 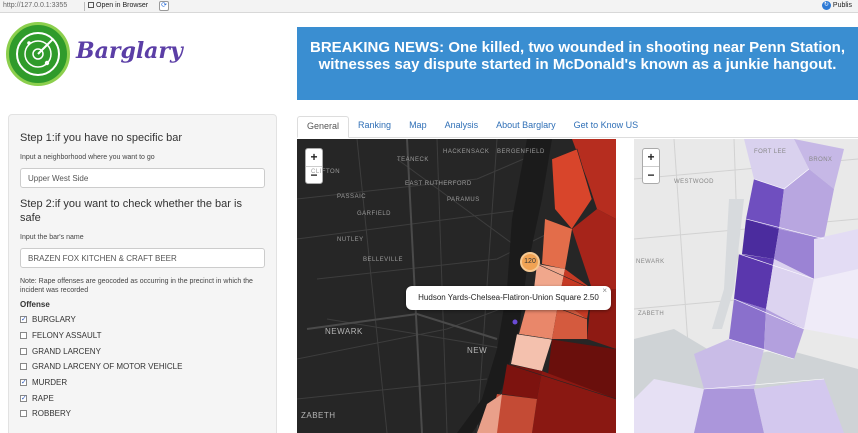 I want to click on popup-close-icon: ×, so click(x=604, y=291).